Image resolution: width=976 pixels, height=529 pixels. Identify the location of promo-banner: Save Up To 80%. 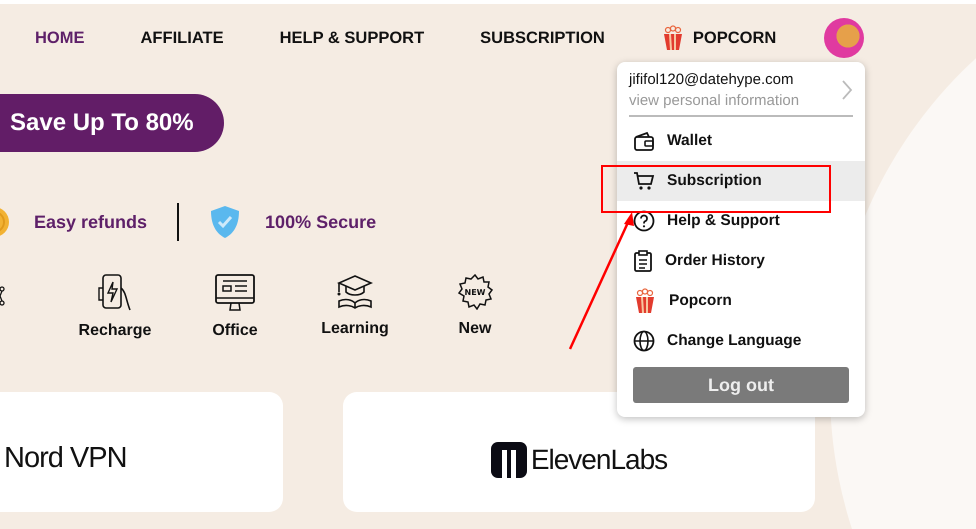
(112, 123).